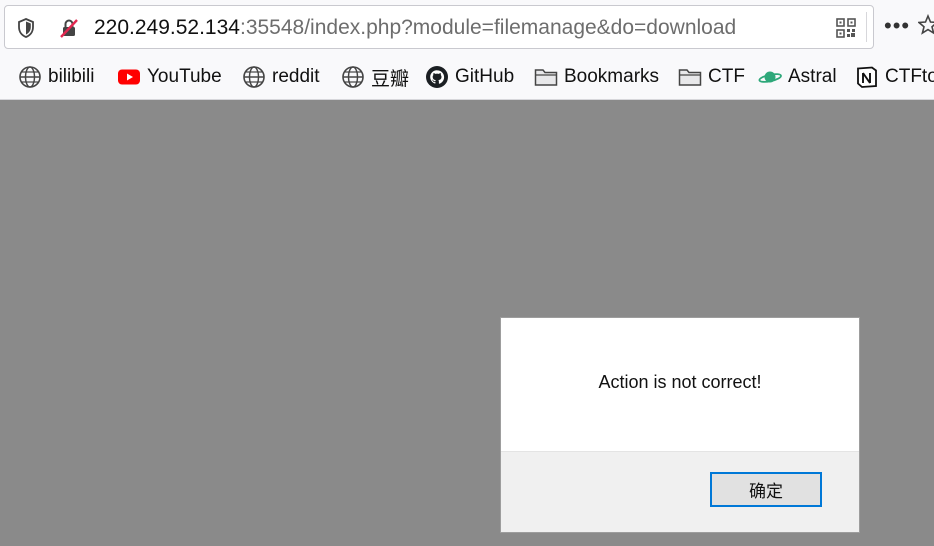 This screenshot has height=546, width=934. What do you see at coordinates (69, 28) in the screenshot?
I see `insecure-lock-icon` at bounding box center [69, 28].